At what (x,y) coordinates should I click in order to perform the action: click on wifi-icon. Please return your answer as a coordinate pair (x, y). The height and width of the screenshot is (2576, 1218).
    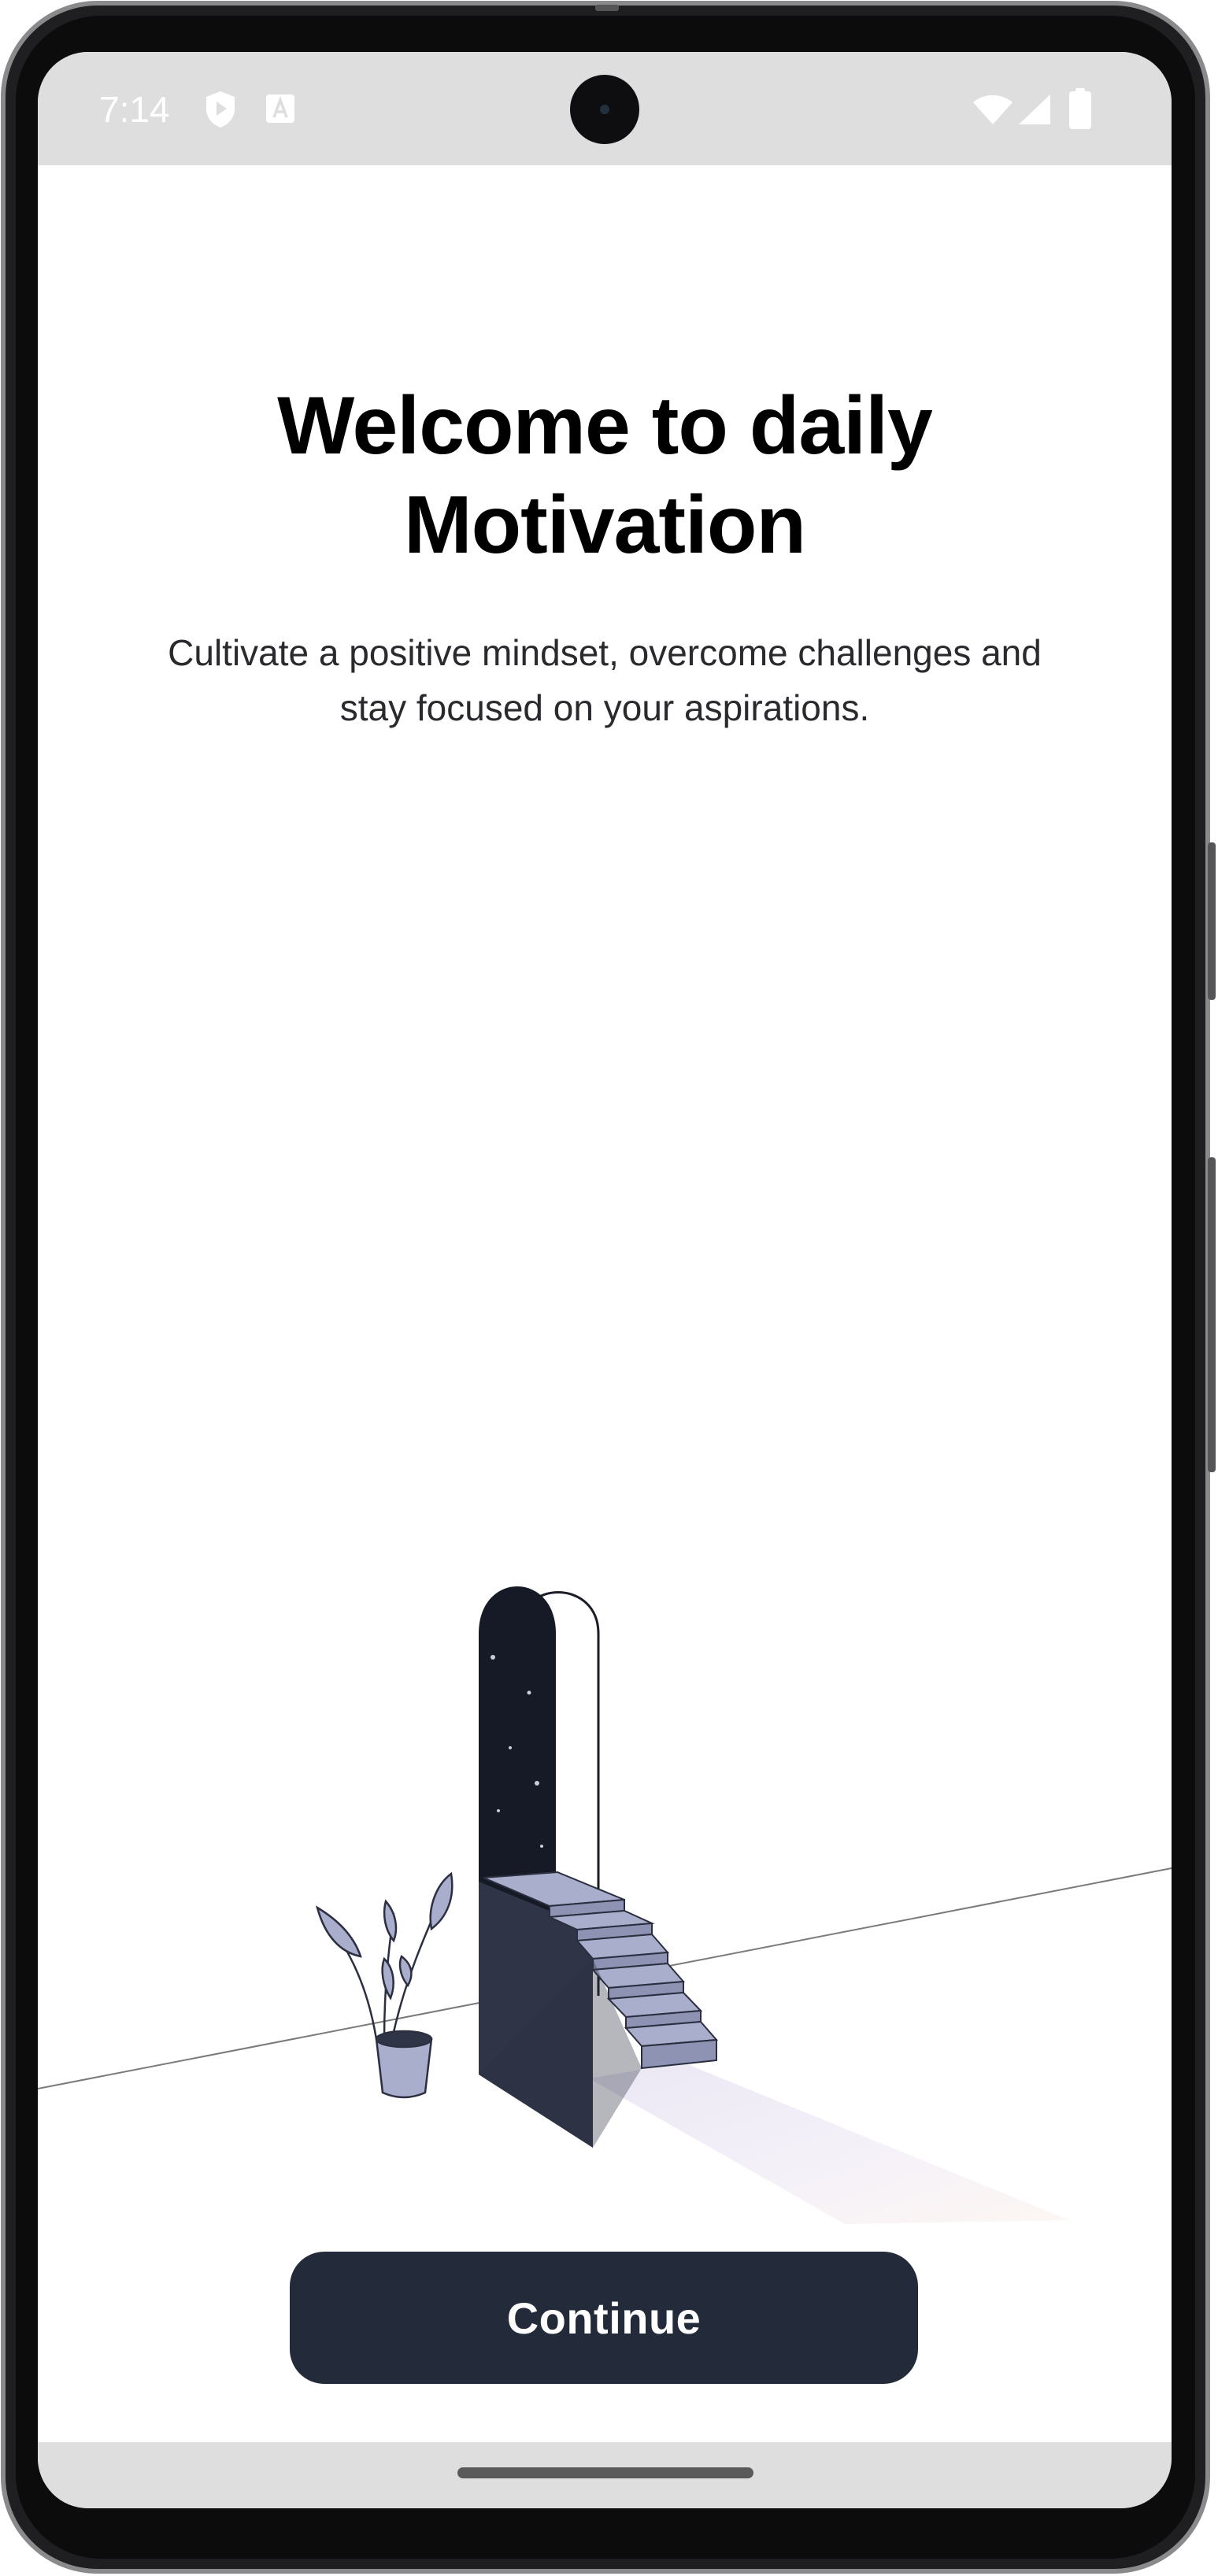
    Looking at the image, I should click on (993, 111).